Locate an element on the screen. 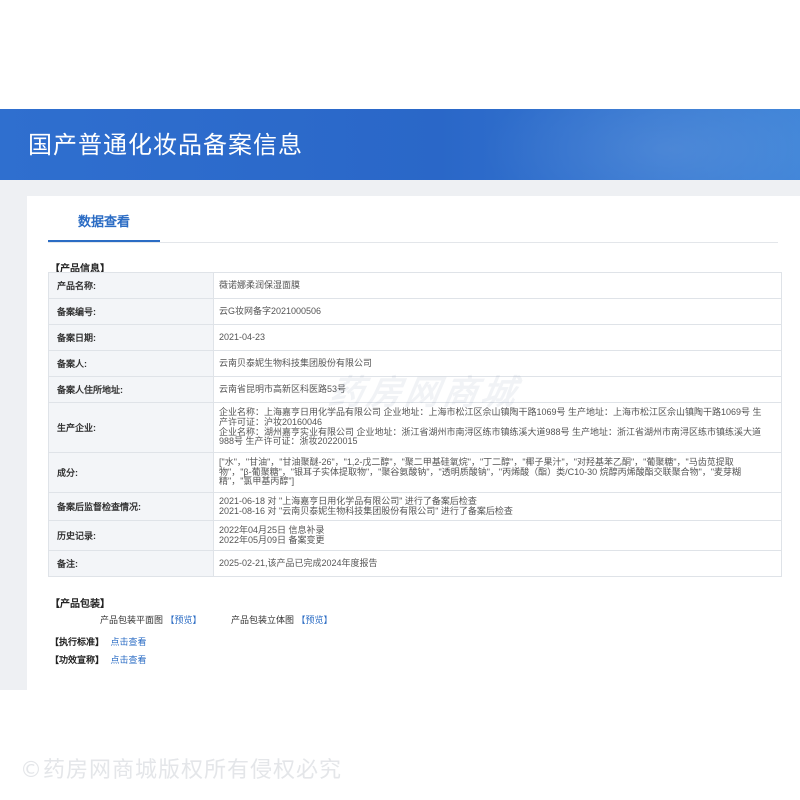 This screenshot has height=800, width=800. row-value: 薇诺娜柔润保湿面膜 is located at coordinates (497, 285).